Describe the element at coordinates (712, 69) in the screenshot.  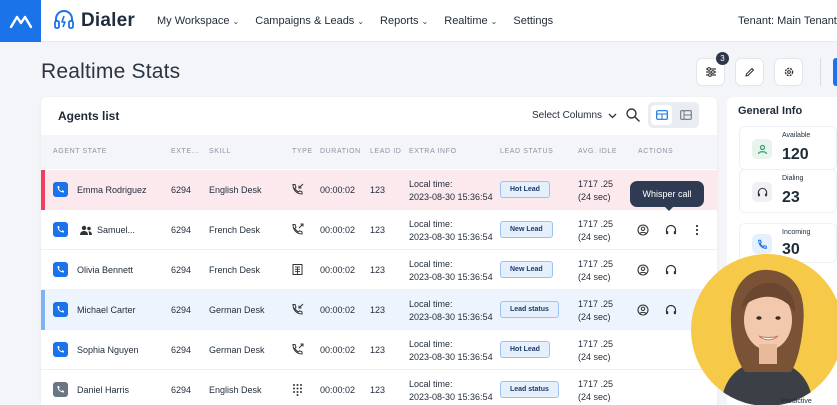
I see `filter-button: 3` at that location.